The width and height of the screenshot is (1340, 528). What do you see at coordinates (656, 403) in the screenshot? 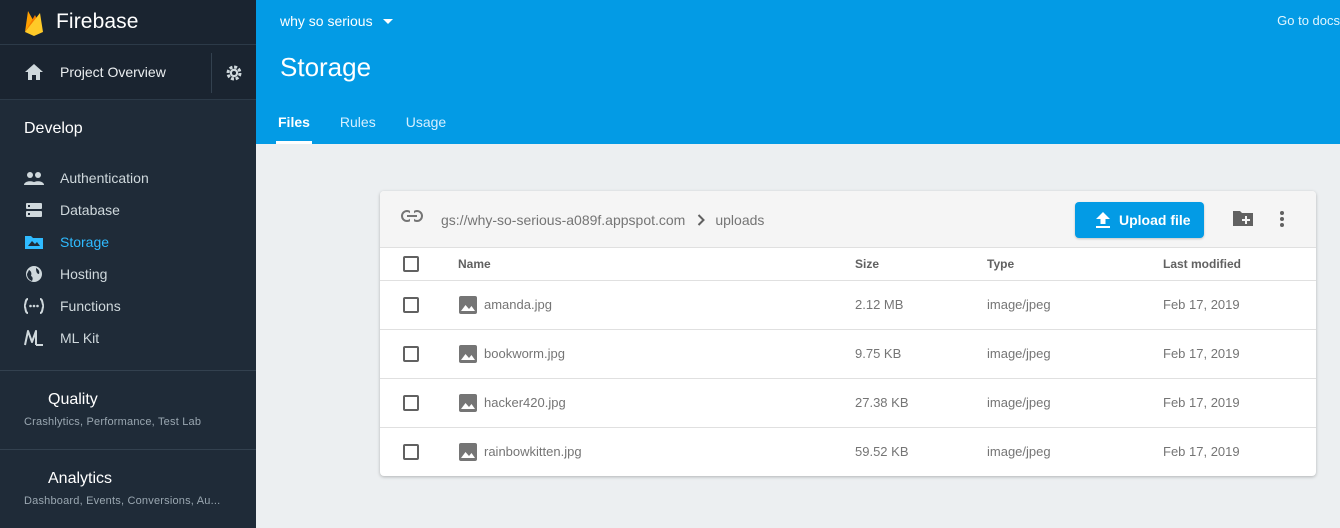
I see `file-name-cell: hacker420.jpg` at bounding box center [656, 403].